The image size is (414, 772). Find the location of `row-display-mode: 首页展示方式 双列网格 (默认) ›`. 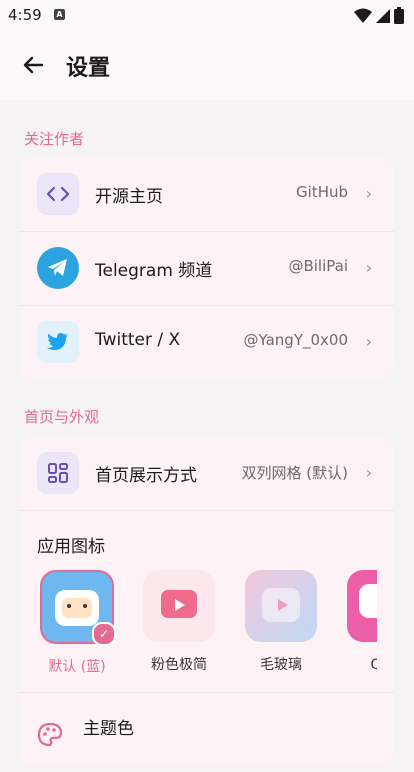

row-display-mode: 首页展示方式 双列网格 (默认) › is located at coordinates (206, 473).